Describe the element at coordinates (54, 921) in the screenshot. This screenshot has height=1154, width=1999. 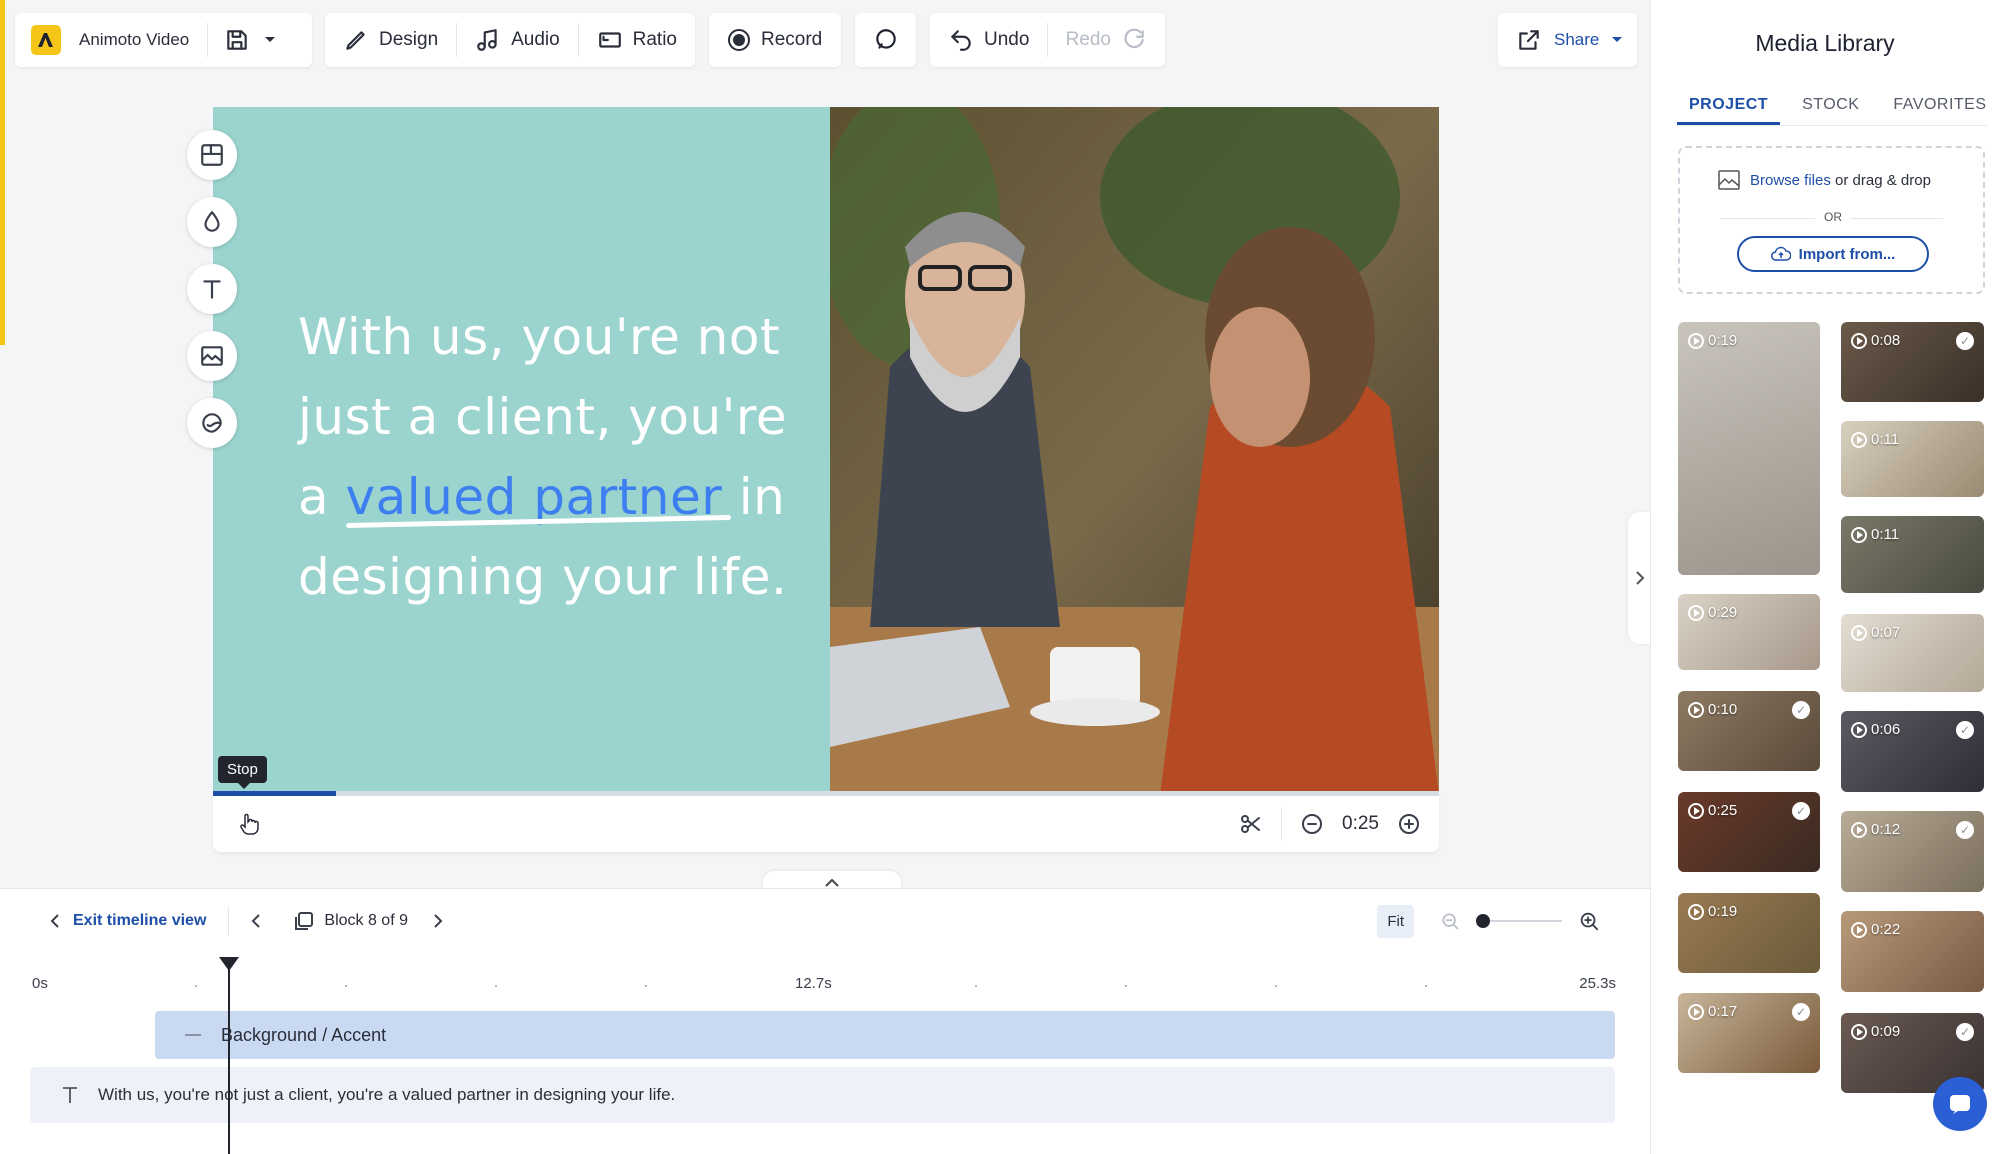
I see `chevron-left-icon` at that location.